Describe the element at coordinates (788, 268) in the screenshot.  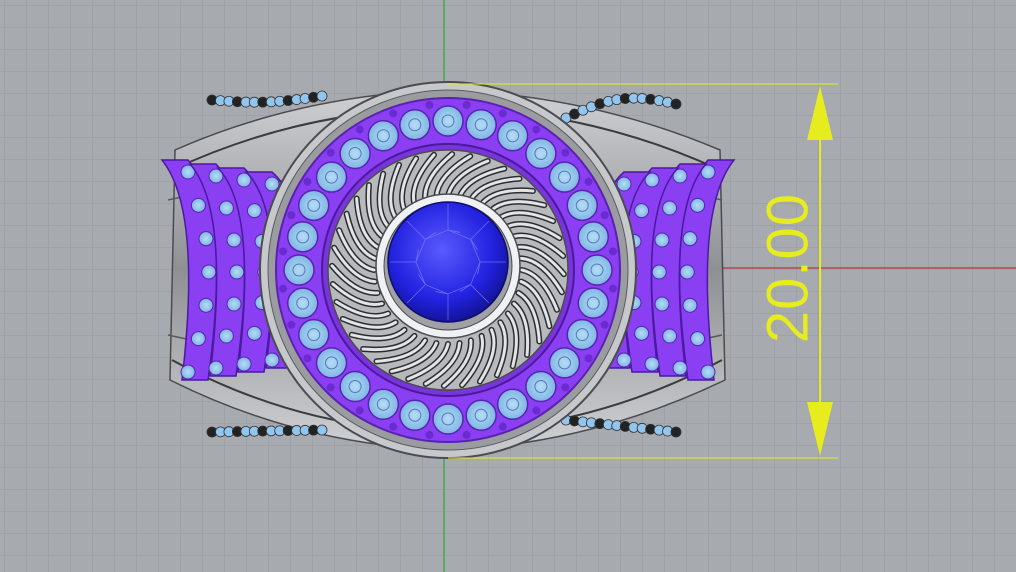
I see `dimension-value-label: 20.00` at that location.